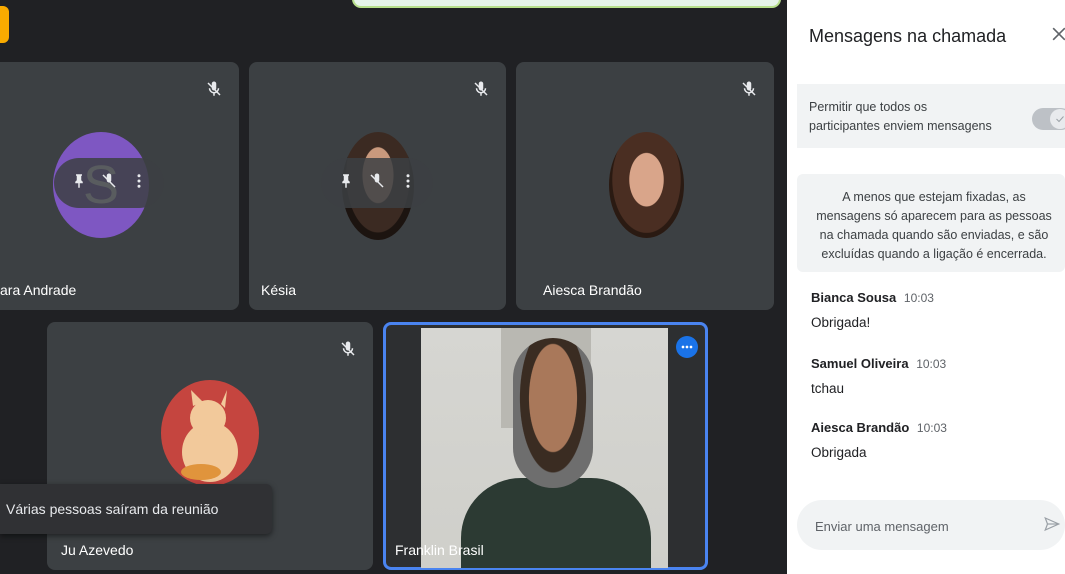 The width and height of the screenshot is (1065, 574). I want to click on participant-tile: S ara Andrade, so click(119, 186).